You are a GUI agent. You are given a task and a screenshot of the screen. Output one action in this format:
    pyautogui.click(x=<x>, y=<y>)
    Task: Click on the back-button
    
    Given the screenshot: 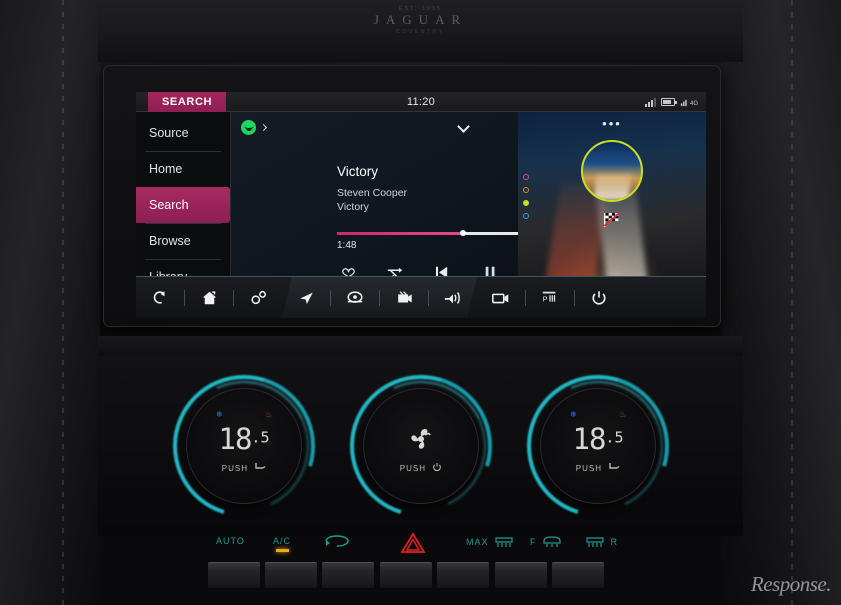 What is the action you would take?
    pyautogui.click(x=160, y=298)
    